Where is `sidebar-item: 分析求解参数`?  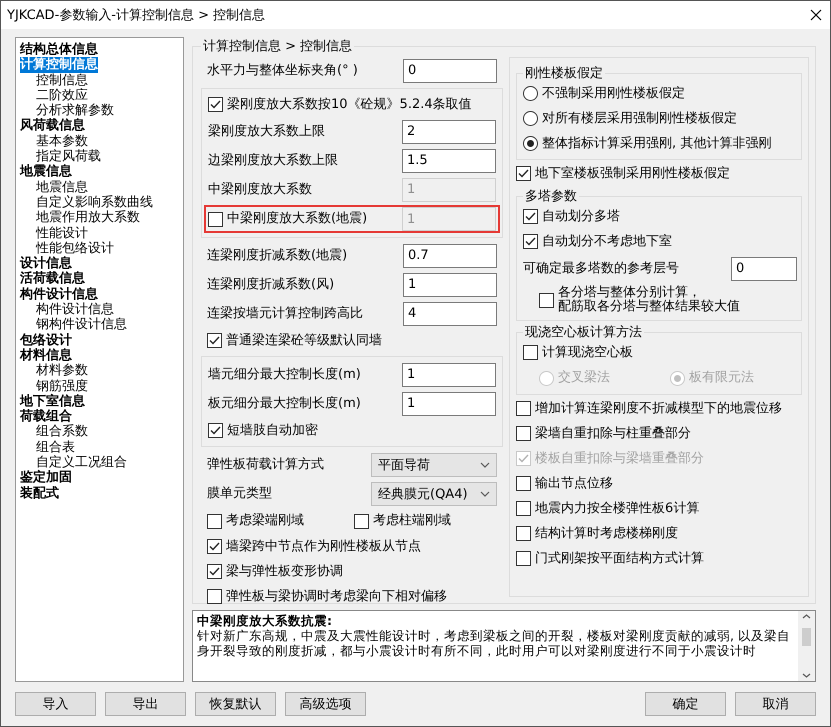
sidebar-item: 分析求解参数 is located at coordinates (75, 110).